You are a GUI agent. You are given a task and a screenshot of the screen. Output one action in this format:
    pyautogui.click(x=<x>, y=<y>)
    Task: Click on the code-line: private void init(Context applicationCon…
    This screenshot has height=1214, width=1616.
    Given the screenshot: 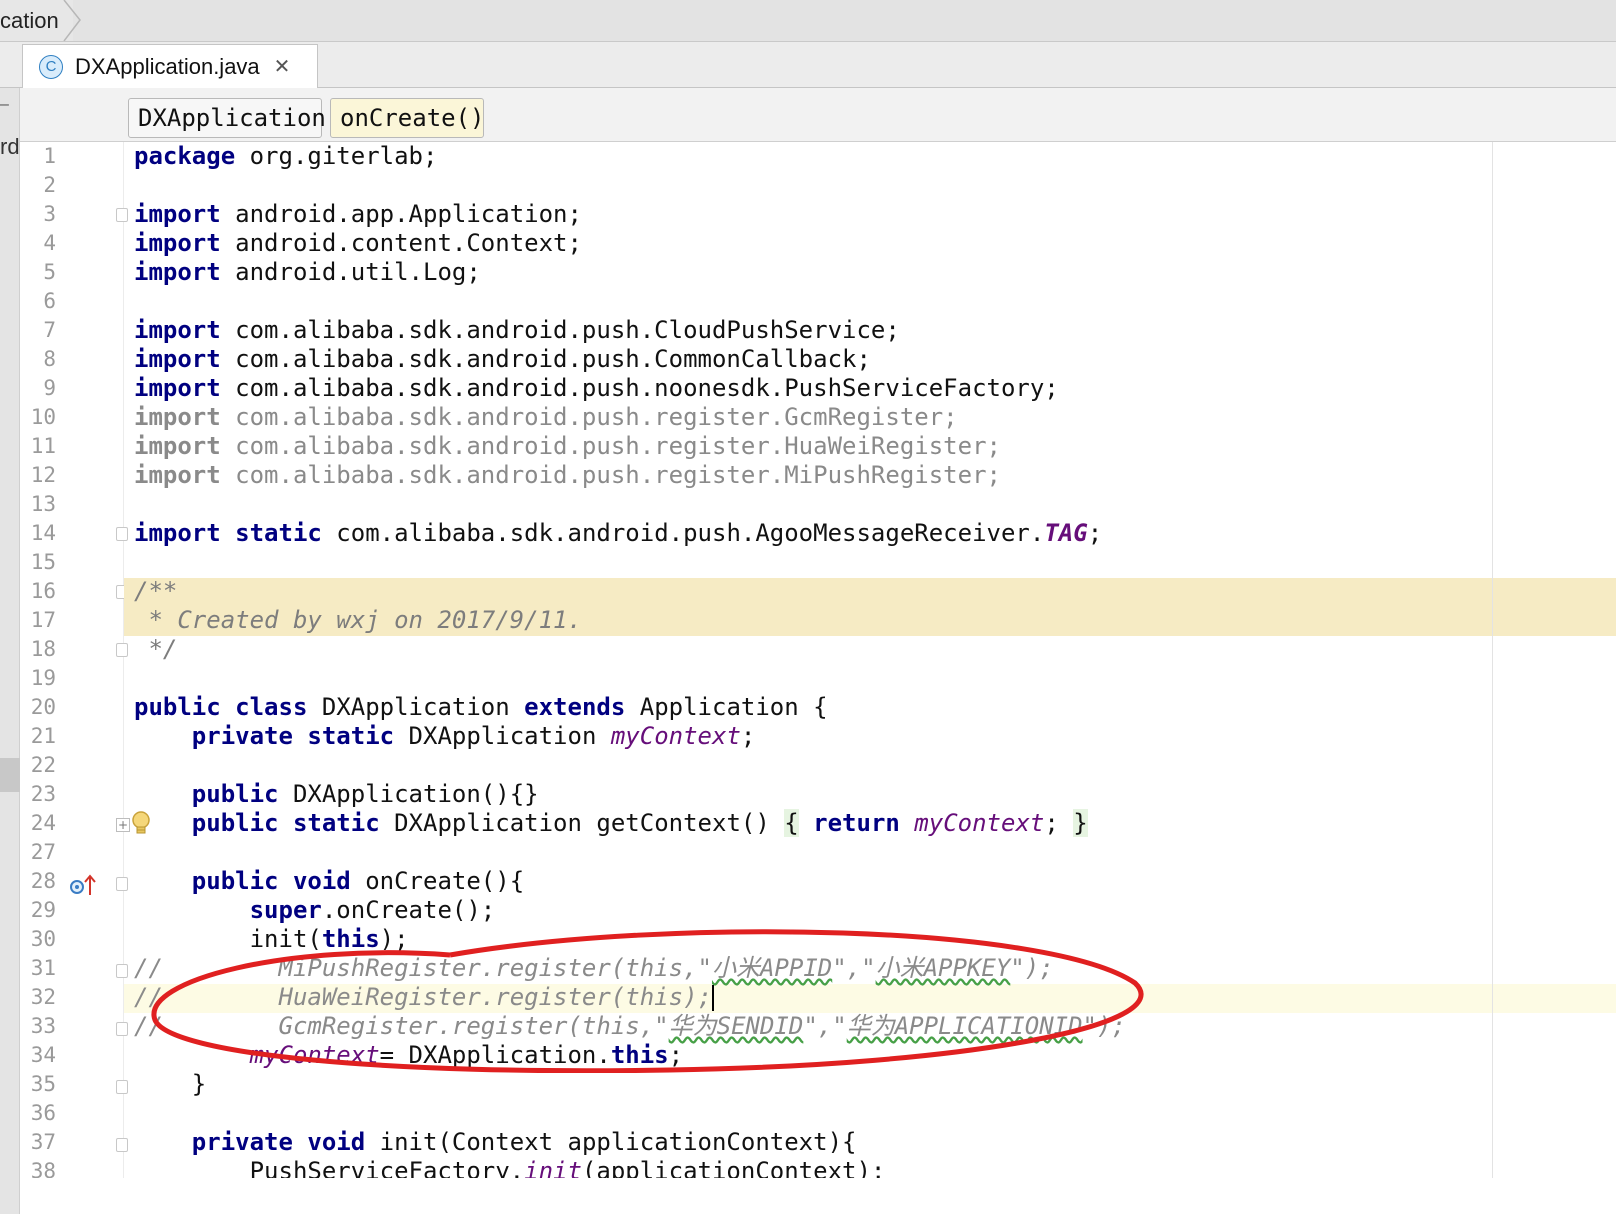 What is the action you would take?
    pyautogui.click(x=524, y=1142)
    